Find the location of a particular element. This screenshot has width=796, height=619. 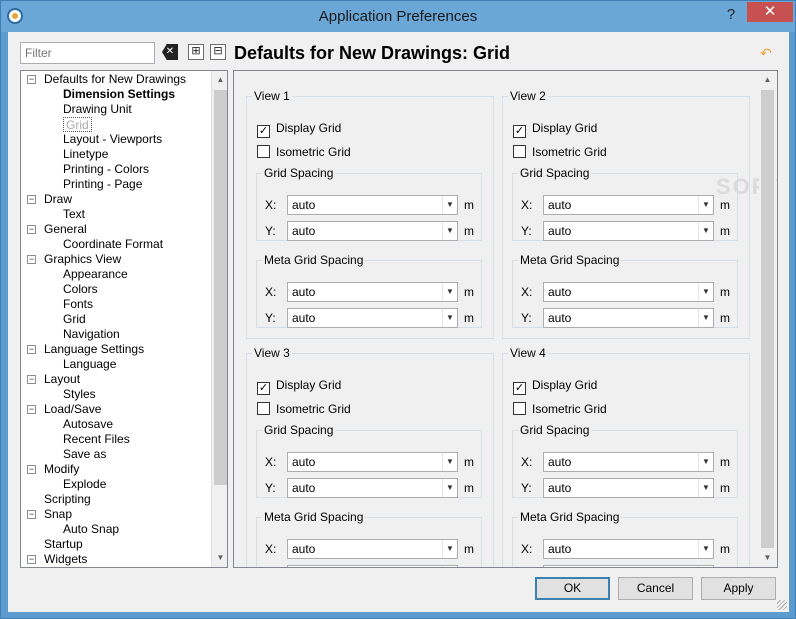

pane-scrollbar: ▲ ▼ is located at coordinates (767, 319).